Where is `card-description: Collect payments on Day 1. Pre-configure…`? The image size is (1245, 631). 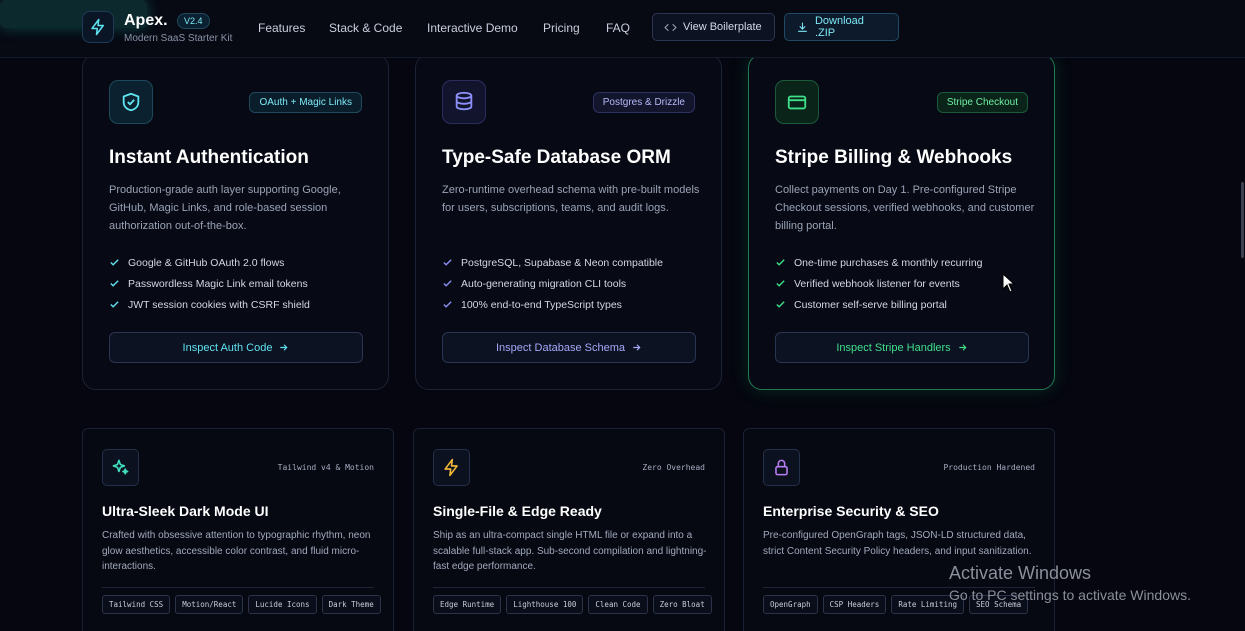
card-description: Collect payments on Day 1. Pre-configure… is located at coordinates (905, 208).